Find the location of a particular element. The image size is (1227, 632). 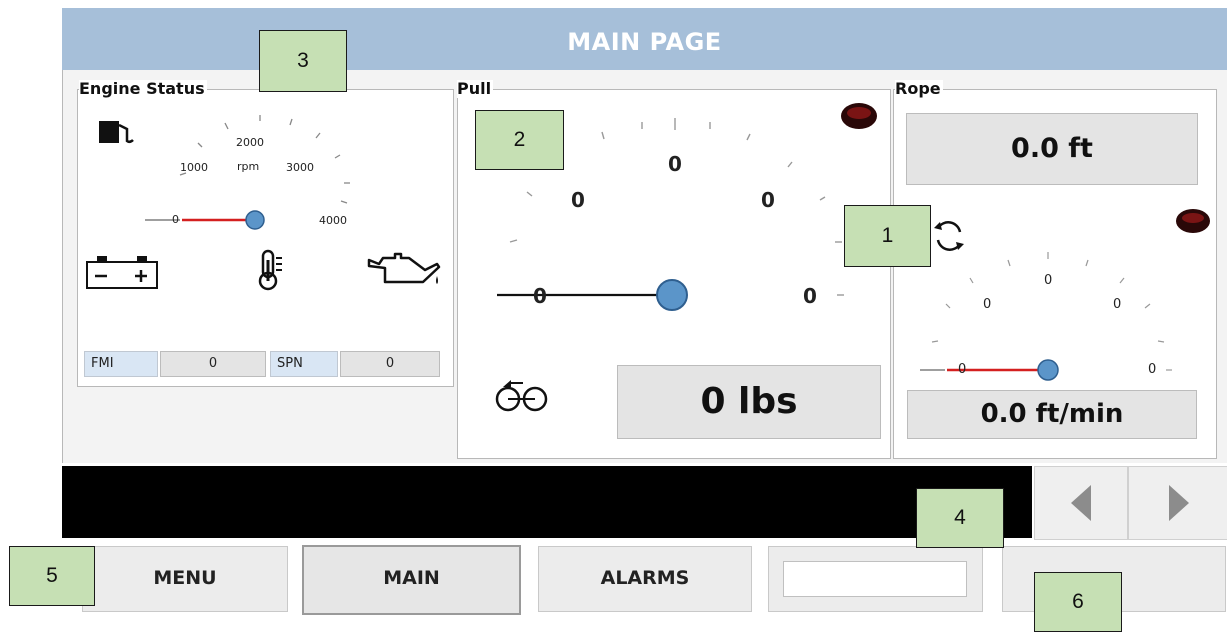

arrow-left-icon is located at coordinates (1081, 503).